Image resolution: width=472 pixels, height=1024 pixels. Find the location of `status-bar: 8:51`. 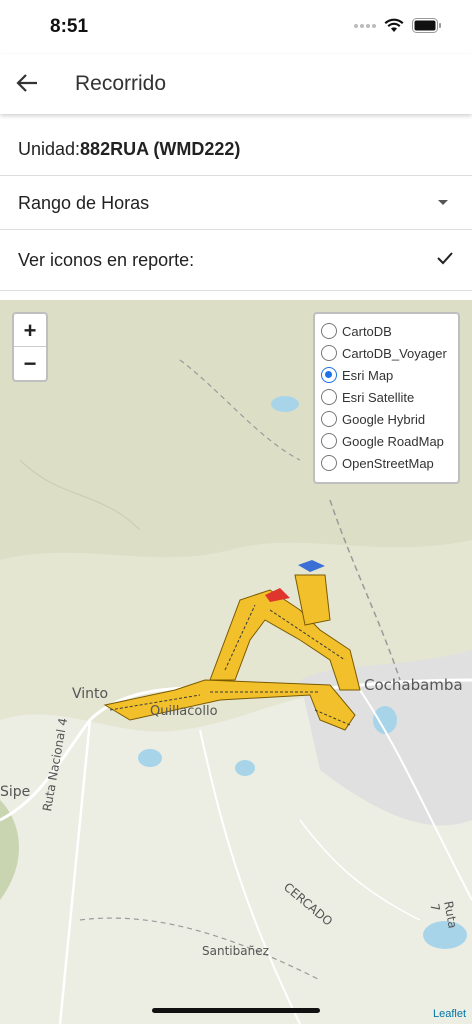

status-bar: 8:51 is located at coordinates (236, 27).